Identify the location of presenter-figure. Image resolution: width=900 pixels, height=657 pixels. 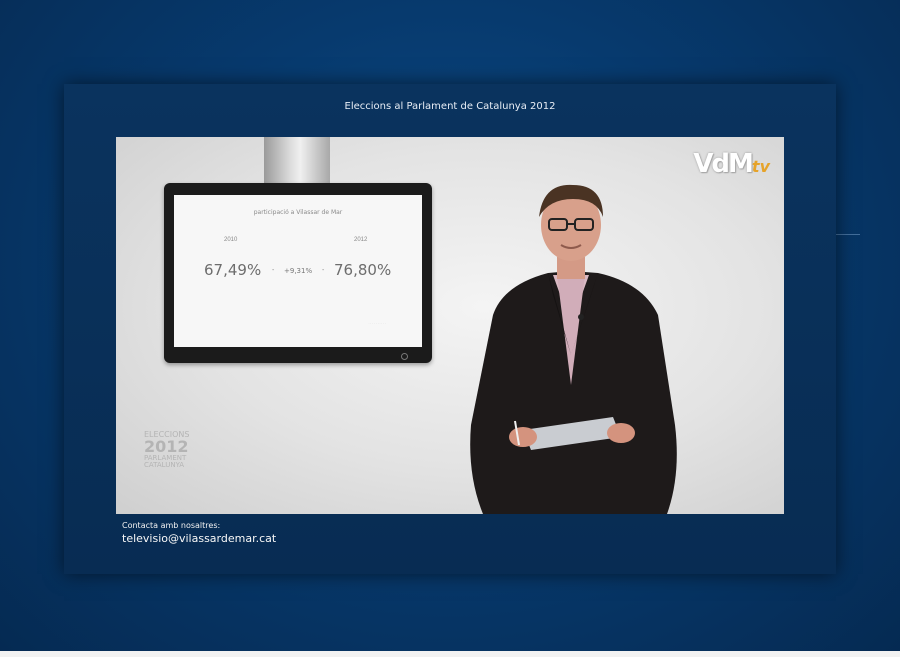
(573, 349).